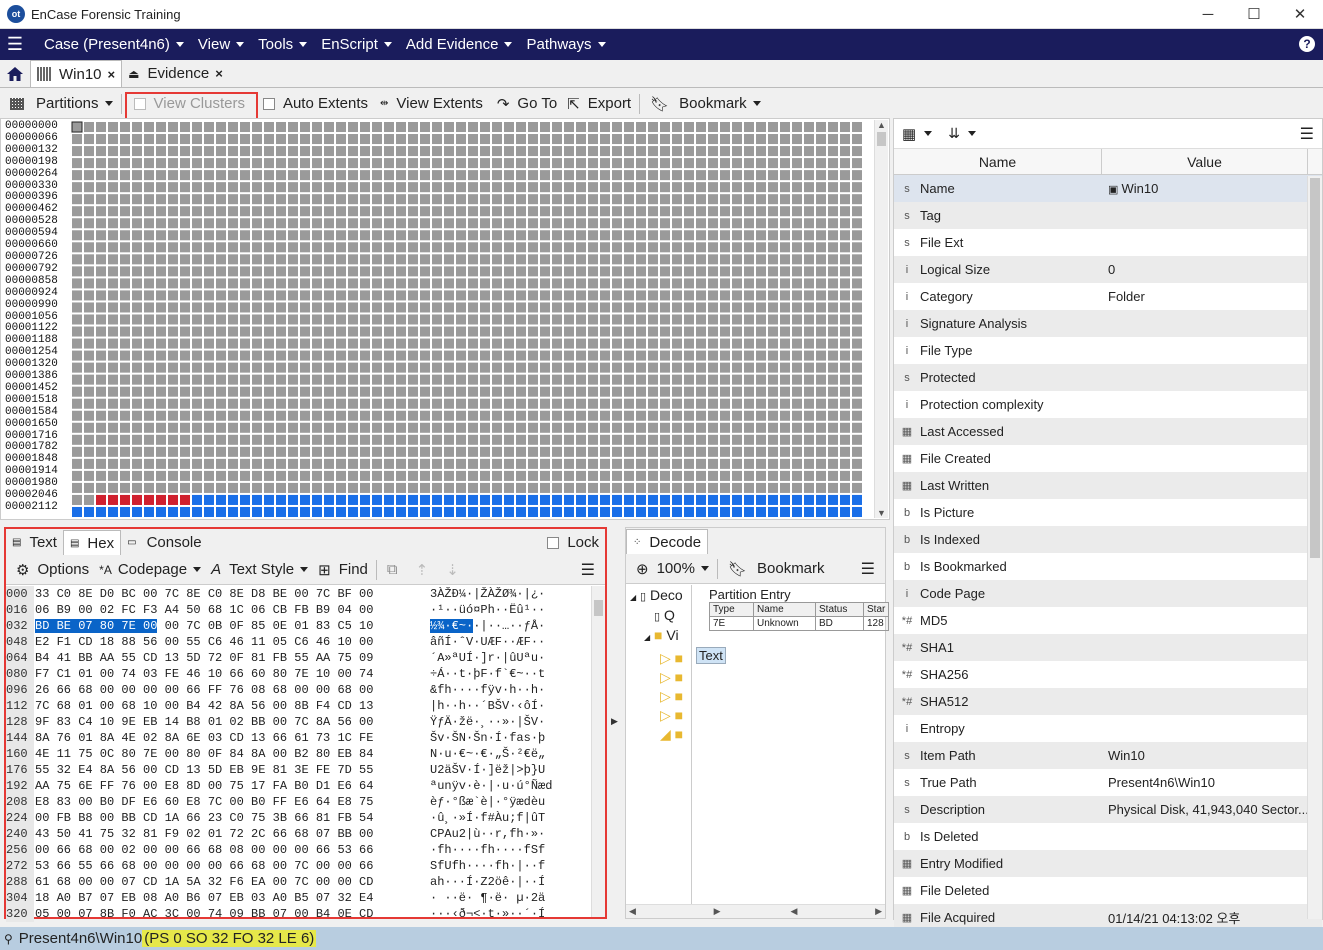 The height and width of the screenshot is (950, 1323). What do you see at coordinates (392, 569) in the screenshot?
I see `copy-icon: ⧉` at bounding box center [392, 569].